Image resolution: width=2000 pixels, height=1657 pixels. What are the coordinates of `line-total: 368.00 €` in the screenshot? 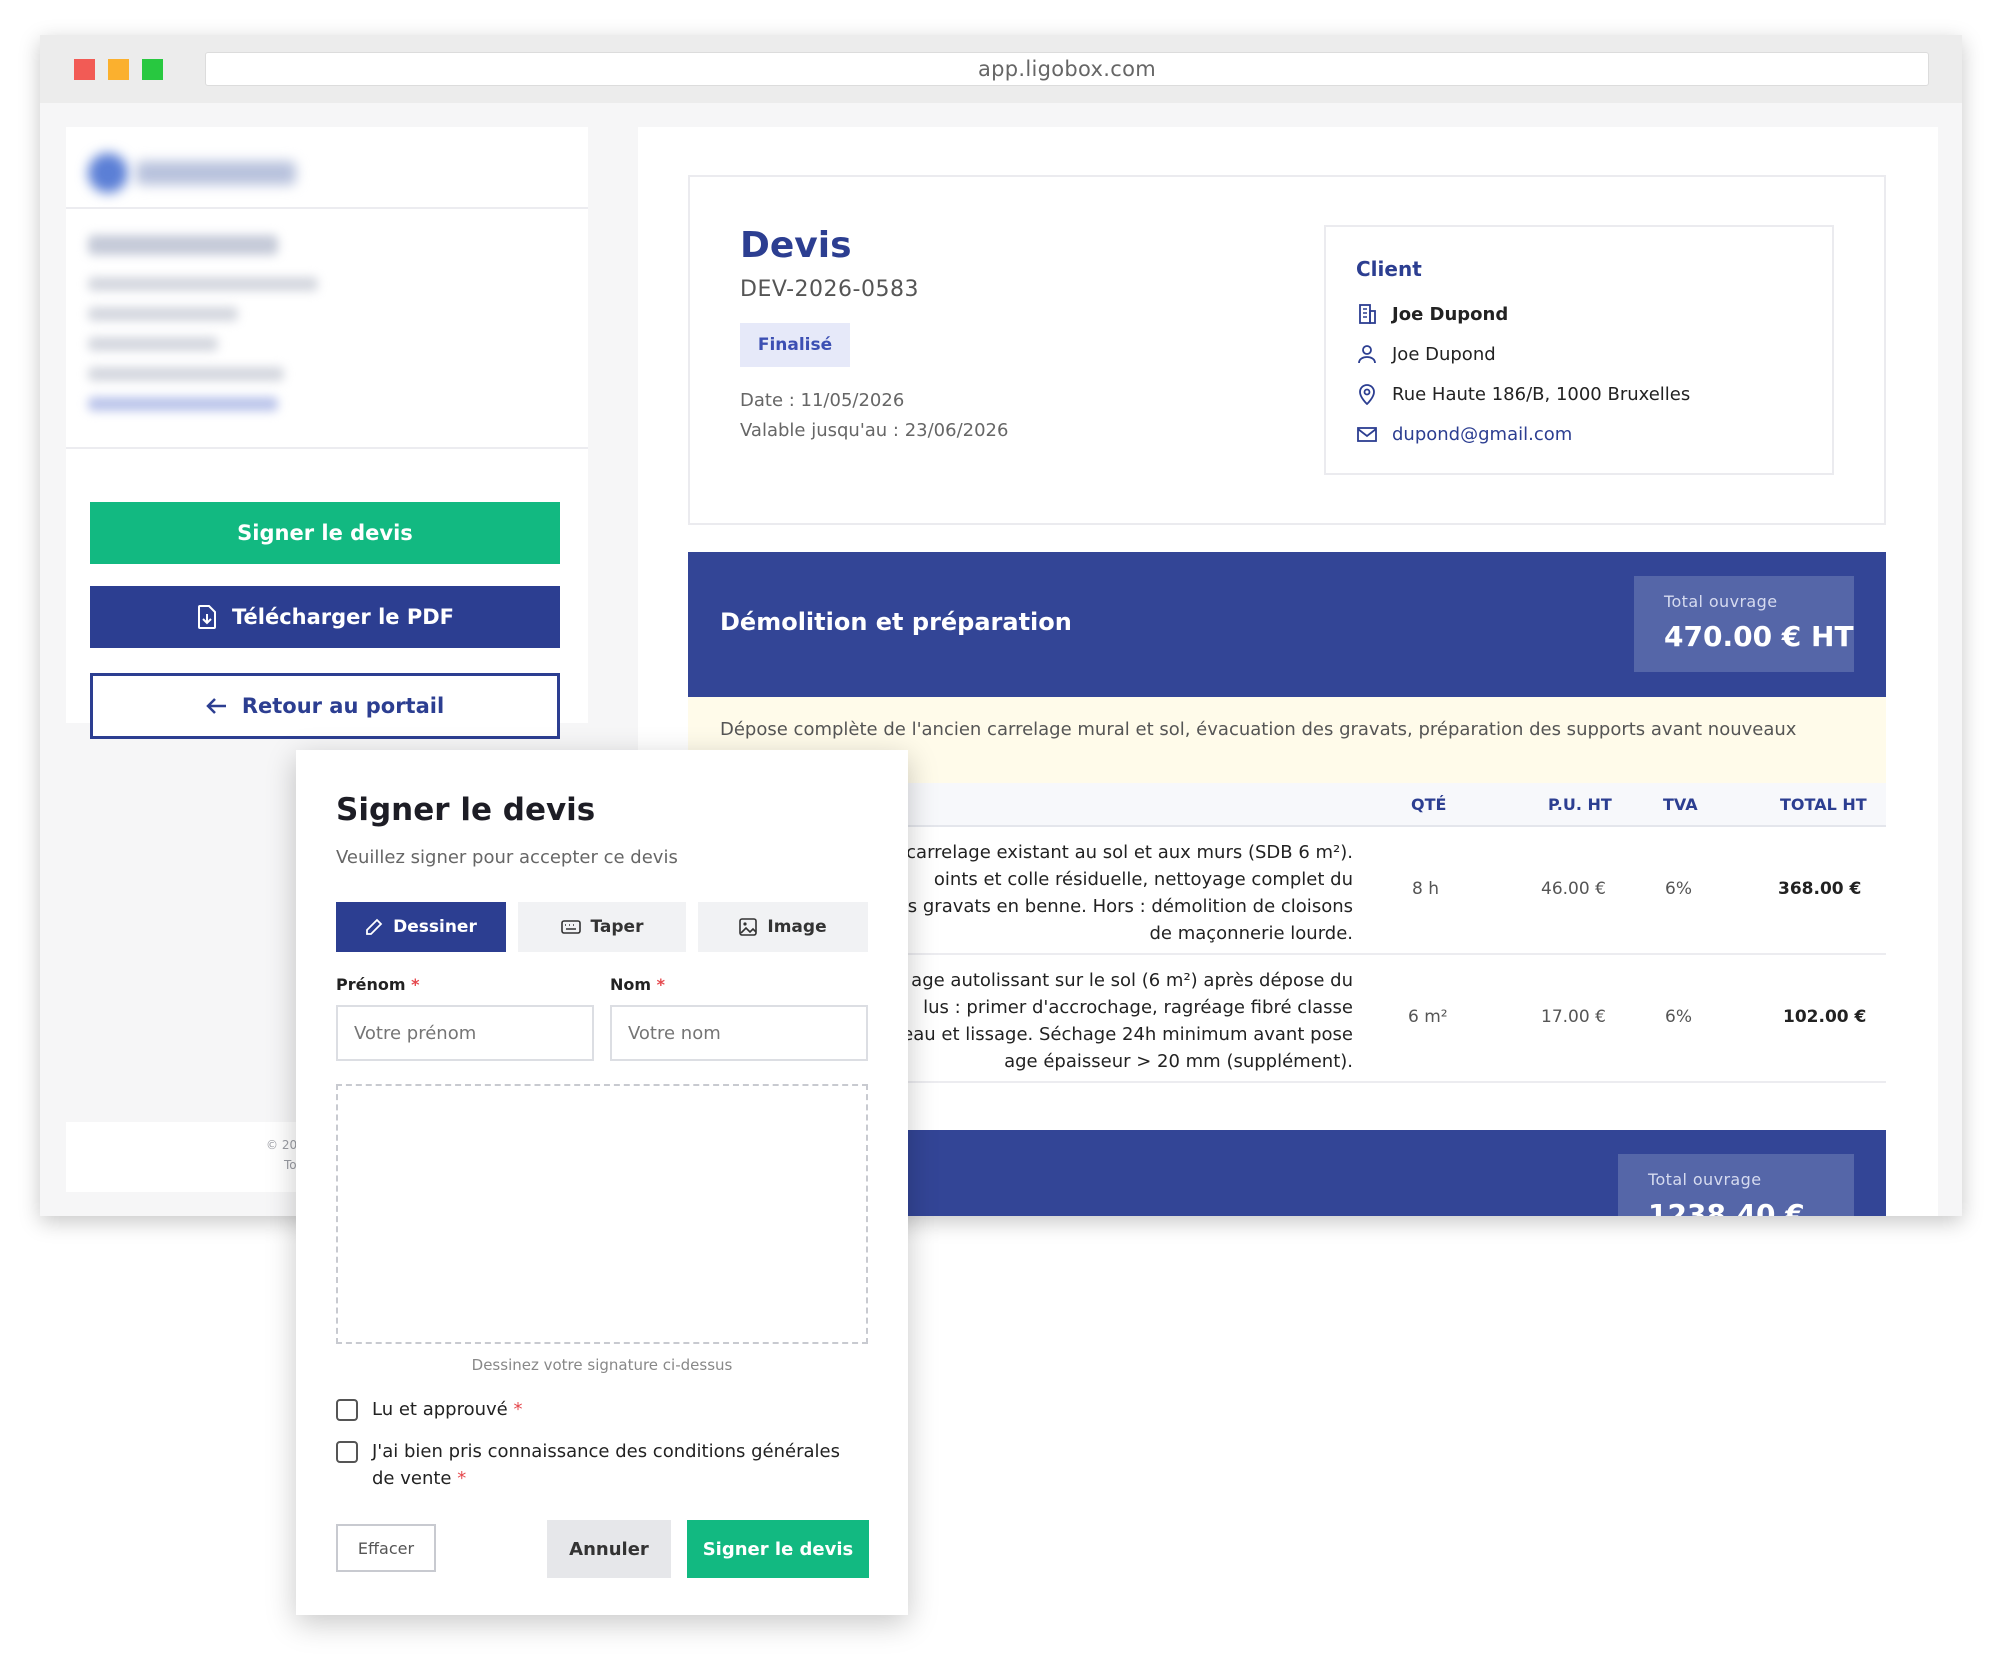 It's located at (1820, 889).